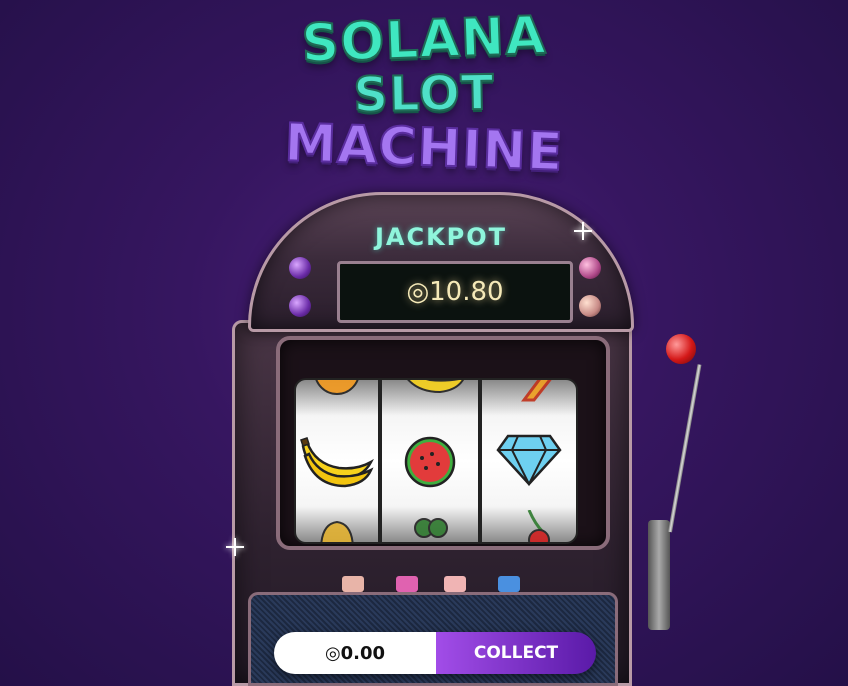 The image size is (848, 686). Describe the element at coordinates (529, 525) in the screenshot. I see `cherry-icon` at that location.